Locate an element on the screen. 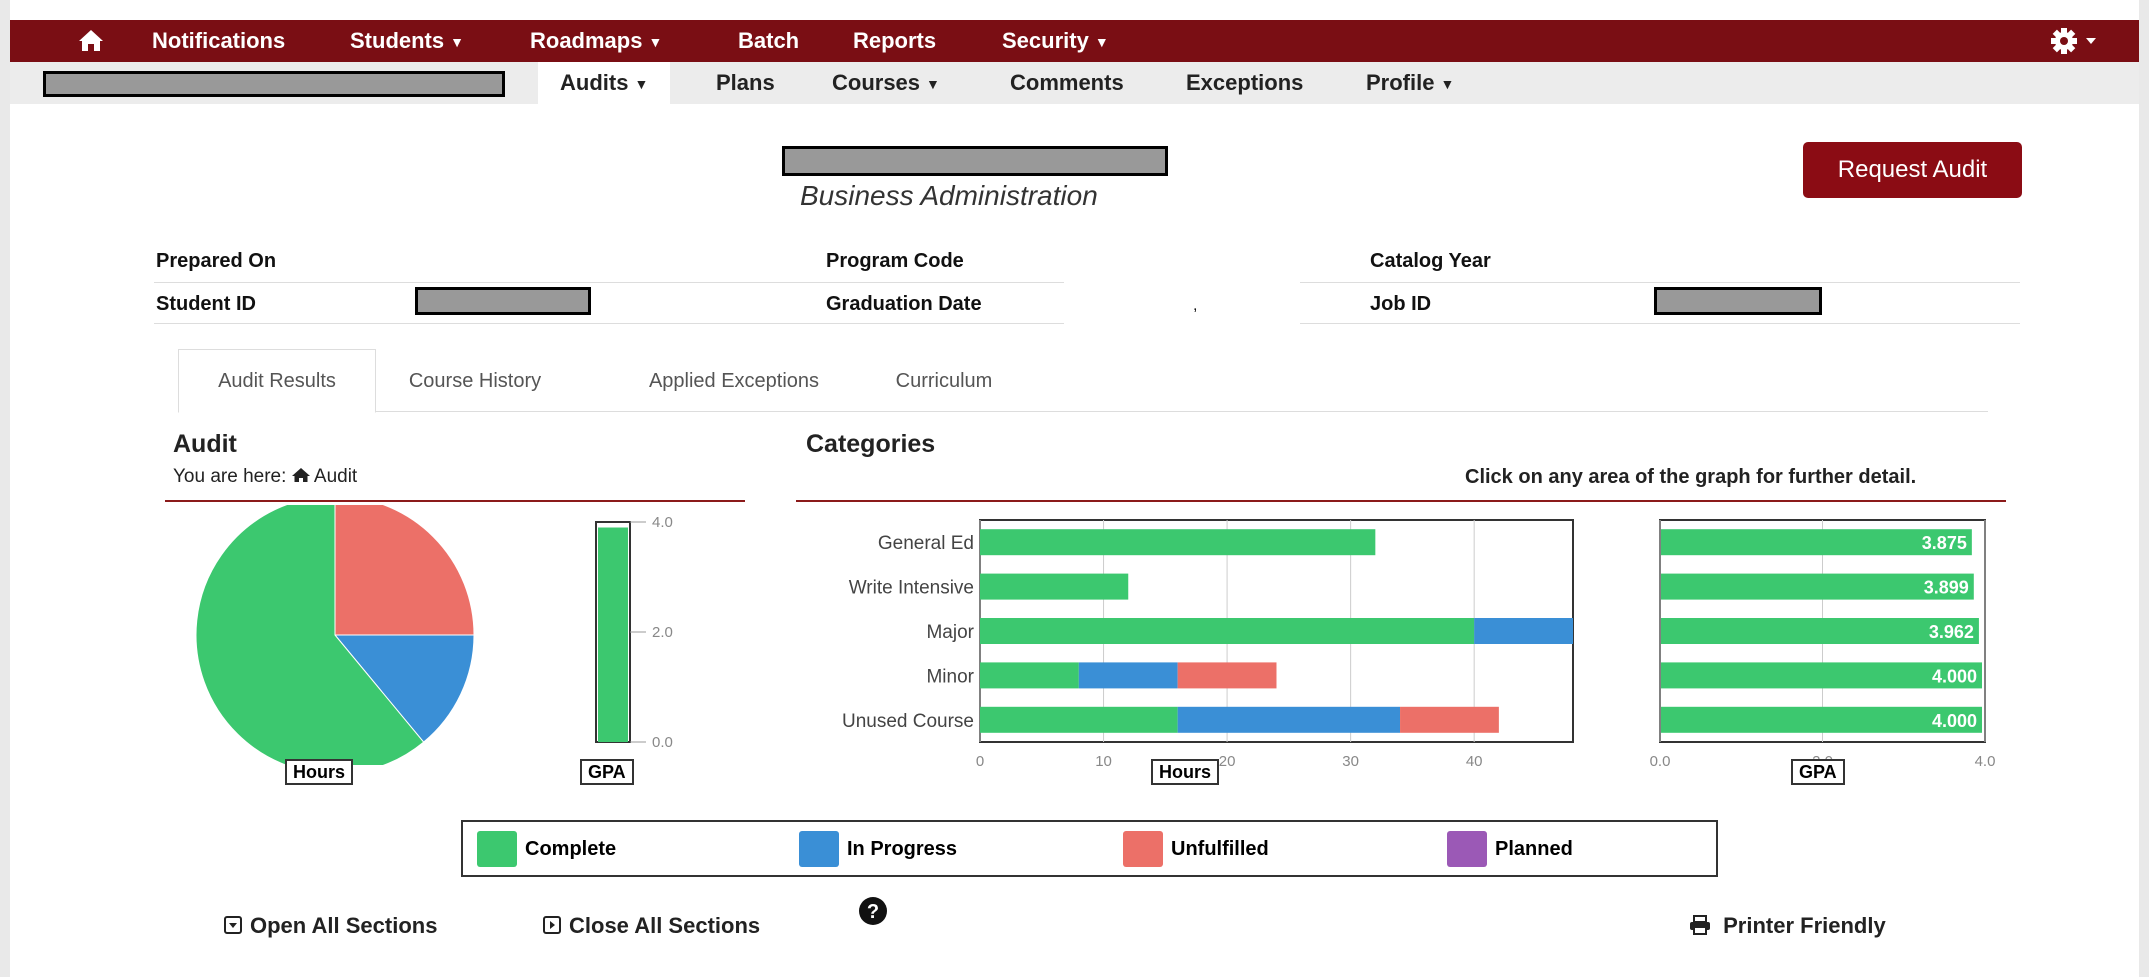 This screenshot has height=977, width=2149. nav-roadmaps: Roadmaps ▼ is located at coordinates (596, 41).